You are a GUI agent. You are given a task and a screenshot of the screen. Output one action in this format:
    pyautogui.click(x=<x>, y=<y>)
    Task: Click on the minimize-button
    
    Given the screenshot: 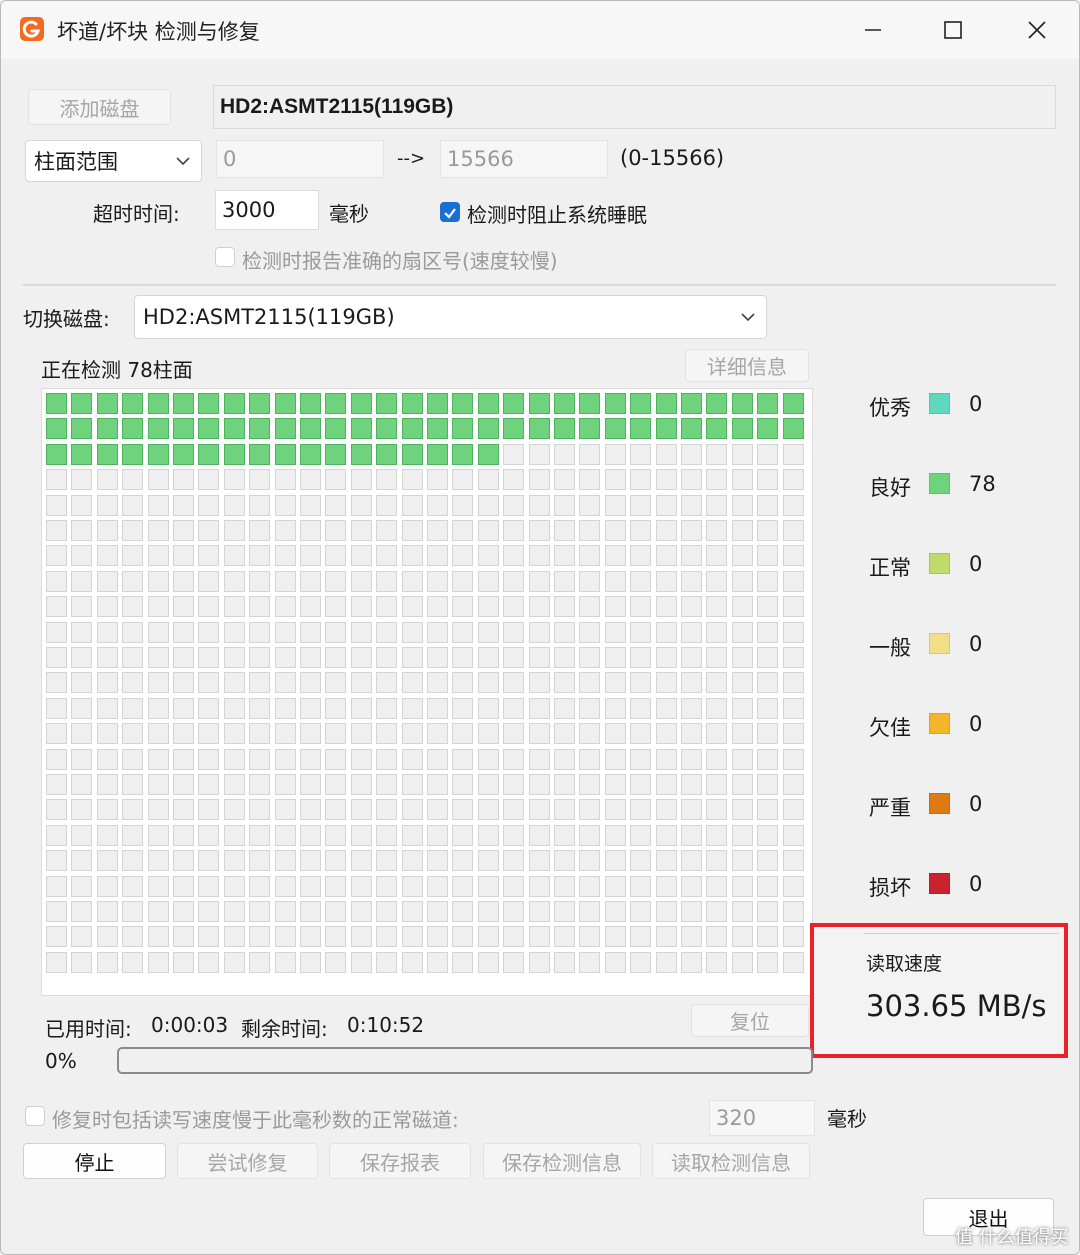 What is the action you would take?
    pyautogui.click(x=873, y=30)
    